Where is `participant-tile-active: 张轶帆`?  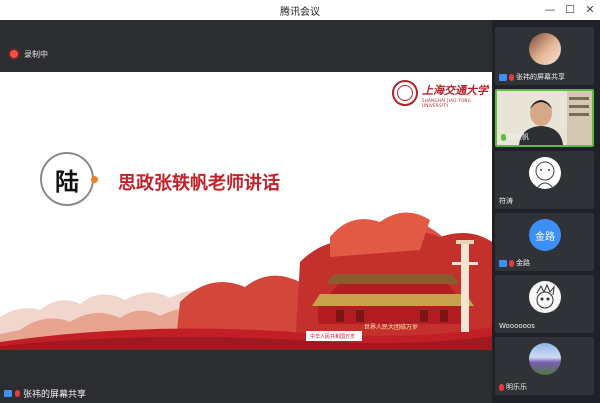 participant-tile-active: 张轶帆 is located at coordinates (544, 118).